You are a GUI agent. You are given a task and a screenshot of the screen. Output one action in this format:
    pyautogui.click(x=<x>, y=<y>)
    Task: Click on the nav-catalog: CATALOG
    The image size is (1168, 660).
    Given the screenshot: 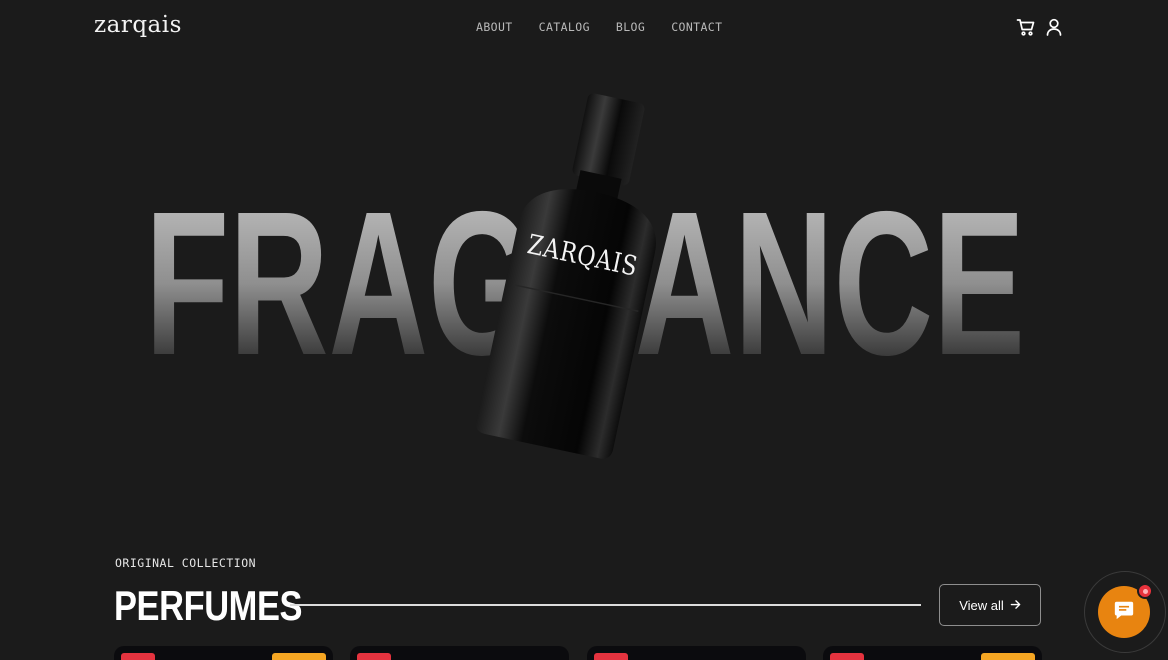 What is the action you would take?
    pyautogui.click(x=564, y=27)
    